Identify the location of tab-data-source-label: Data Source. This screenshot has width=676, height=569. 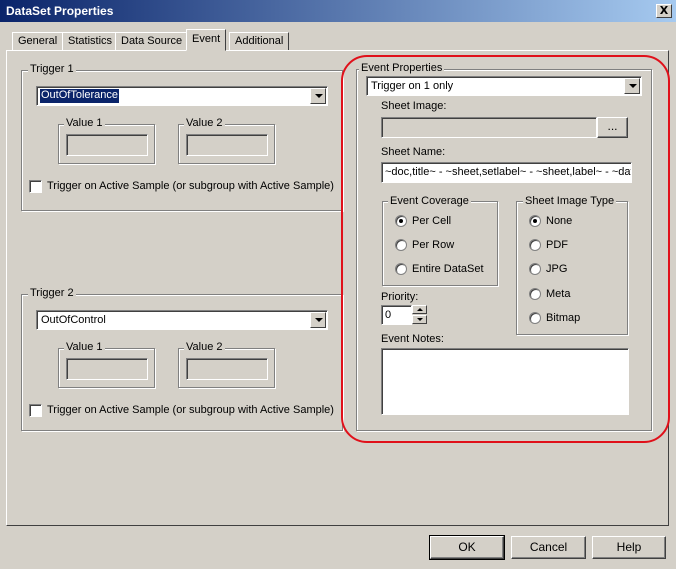
(152, 41).